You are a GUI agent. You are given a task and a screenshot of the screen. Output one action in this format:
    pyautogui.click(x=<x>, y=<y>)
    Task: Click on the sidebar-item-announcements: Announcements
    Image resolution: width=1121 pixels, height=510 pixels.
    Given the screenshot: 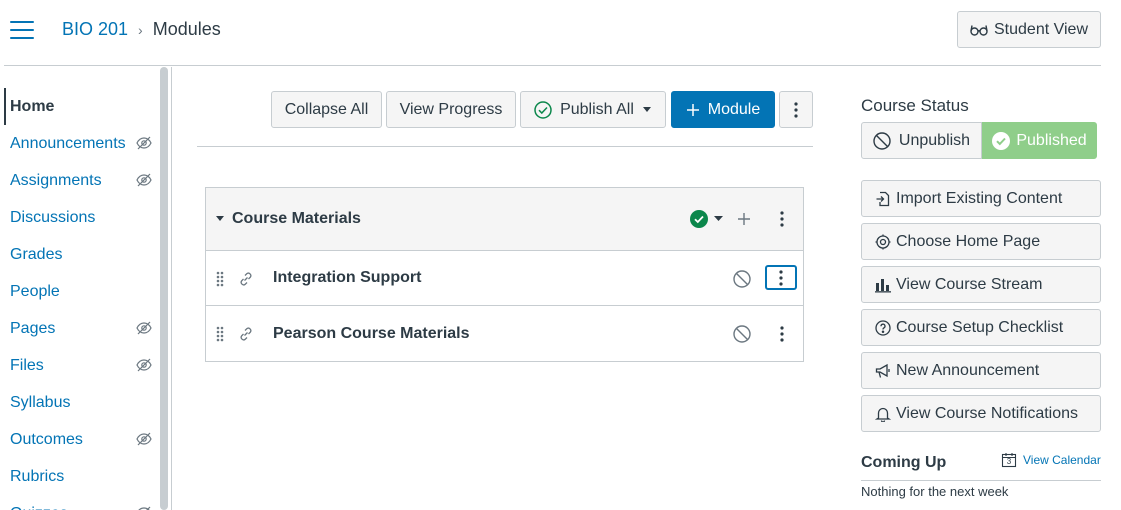 What is the action you would take?
    pyautogui.click(x=82, y=143)
    